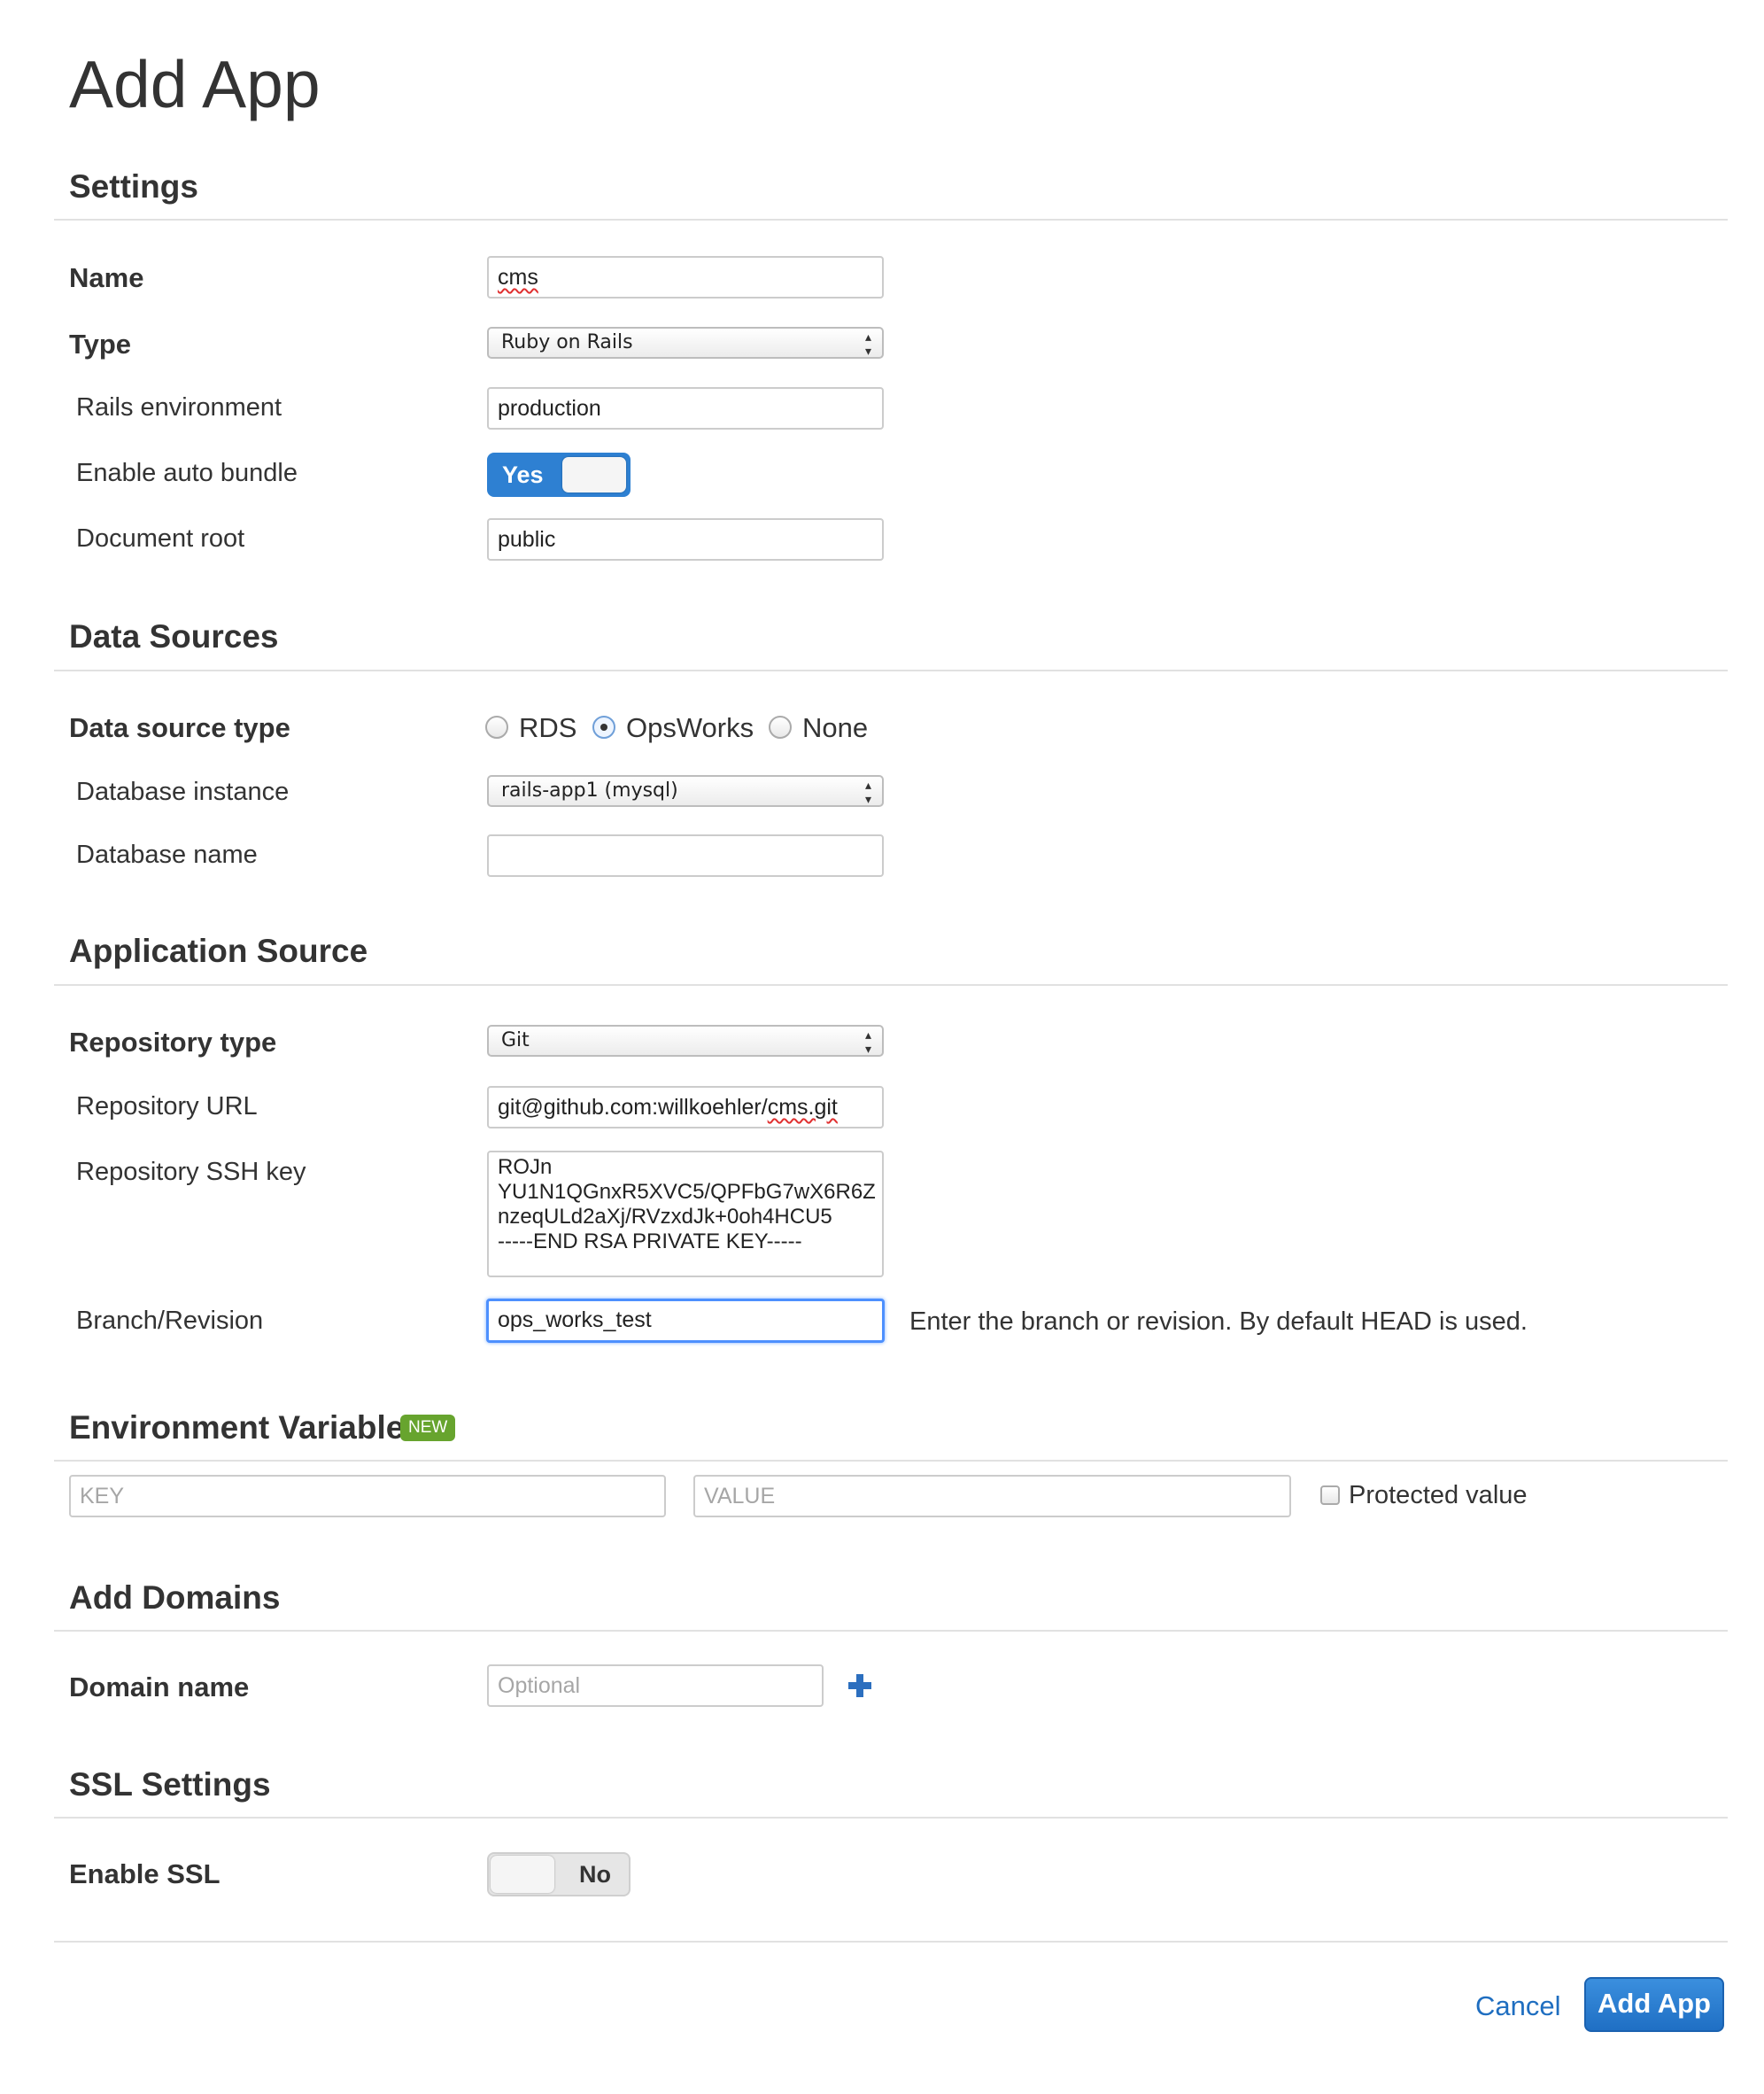 The height and width of the screenshot is (2094, 1764). I want to click on ssh-key-line: -----END RSA PRIVATE KEY-----, so click(650, 1241).